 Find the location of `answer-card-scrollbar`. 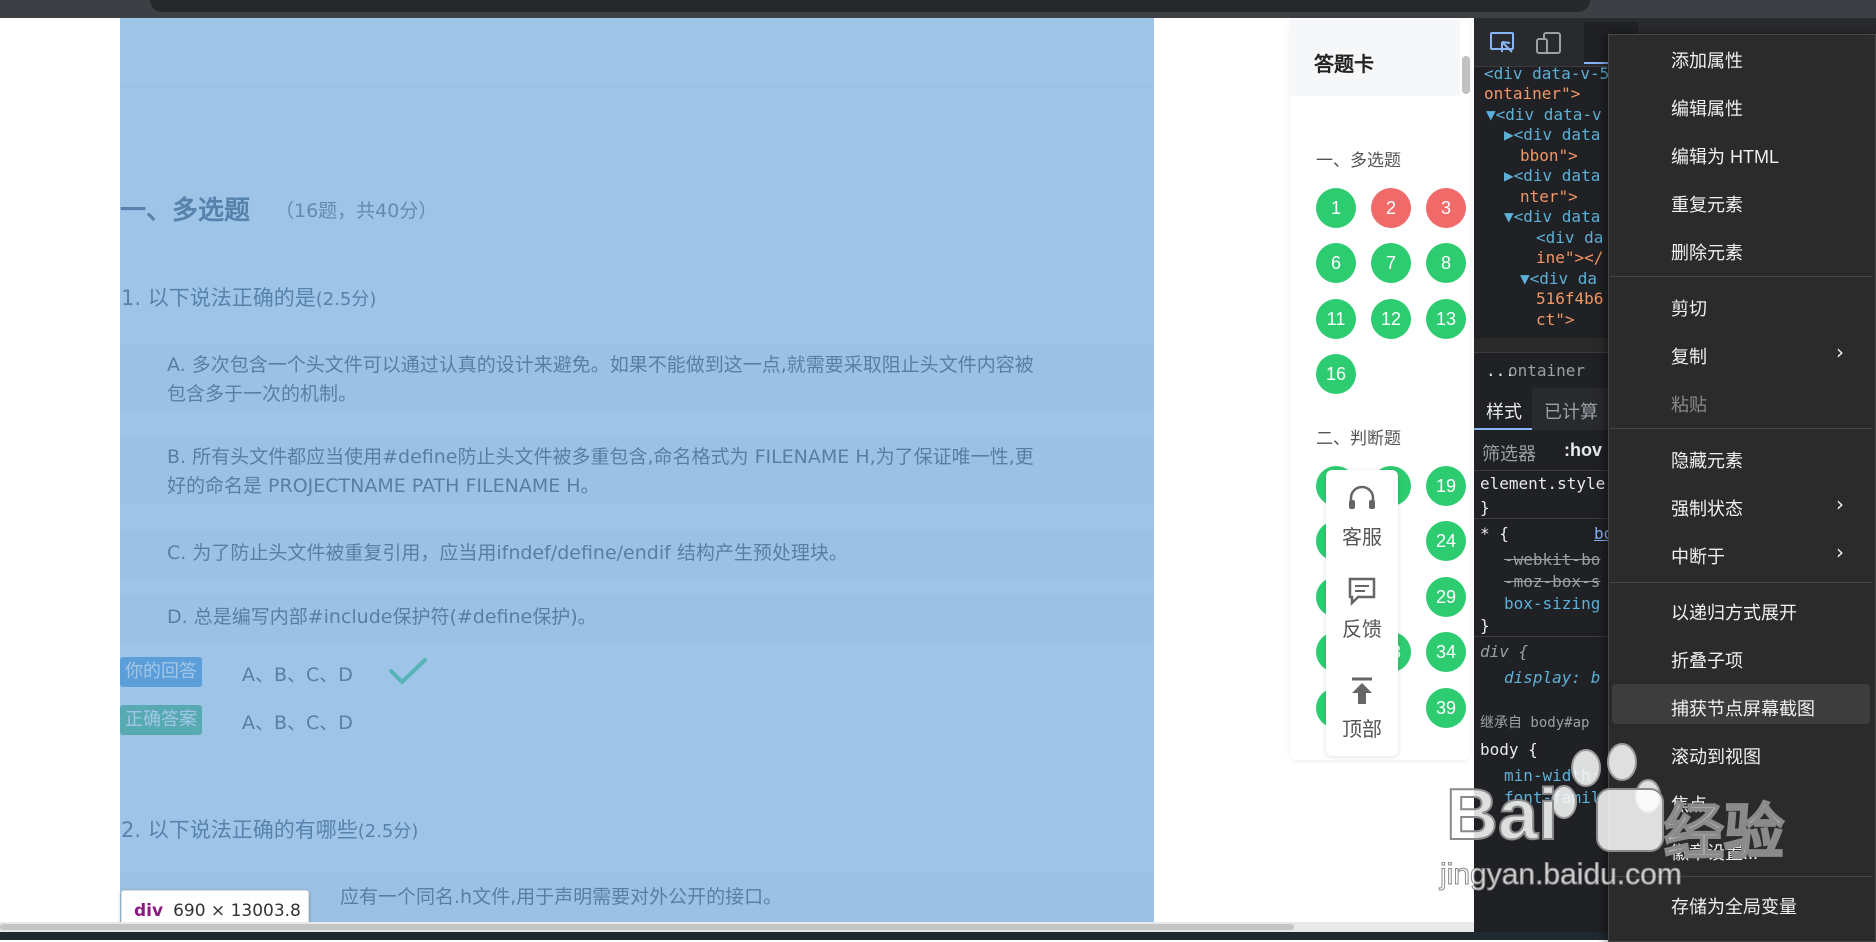

answer-card-scrollbar is located at coordinates (1466, 75).